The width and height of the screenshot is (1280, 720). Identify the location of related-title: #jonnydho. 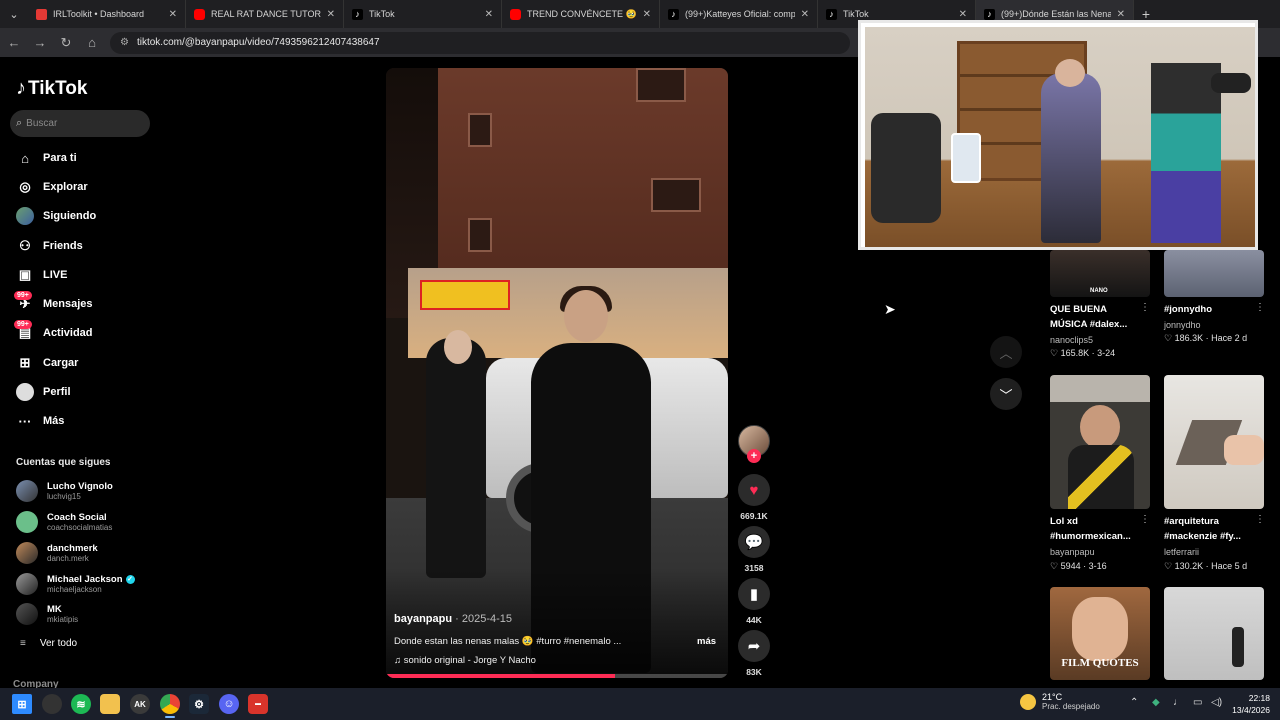
(1208, 309).